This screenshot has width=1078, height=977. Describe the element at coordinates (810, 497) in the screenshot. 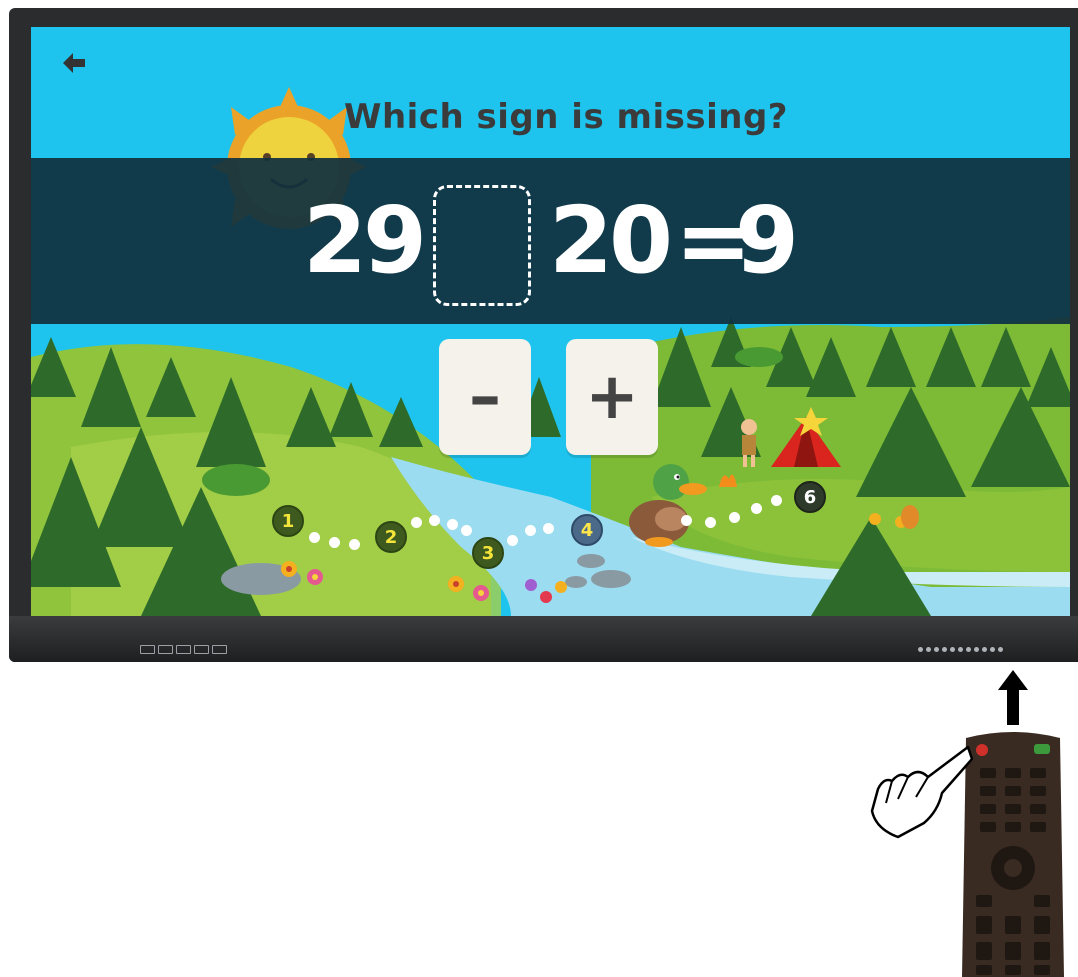

I see `path-step-6: 6` at that location.